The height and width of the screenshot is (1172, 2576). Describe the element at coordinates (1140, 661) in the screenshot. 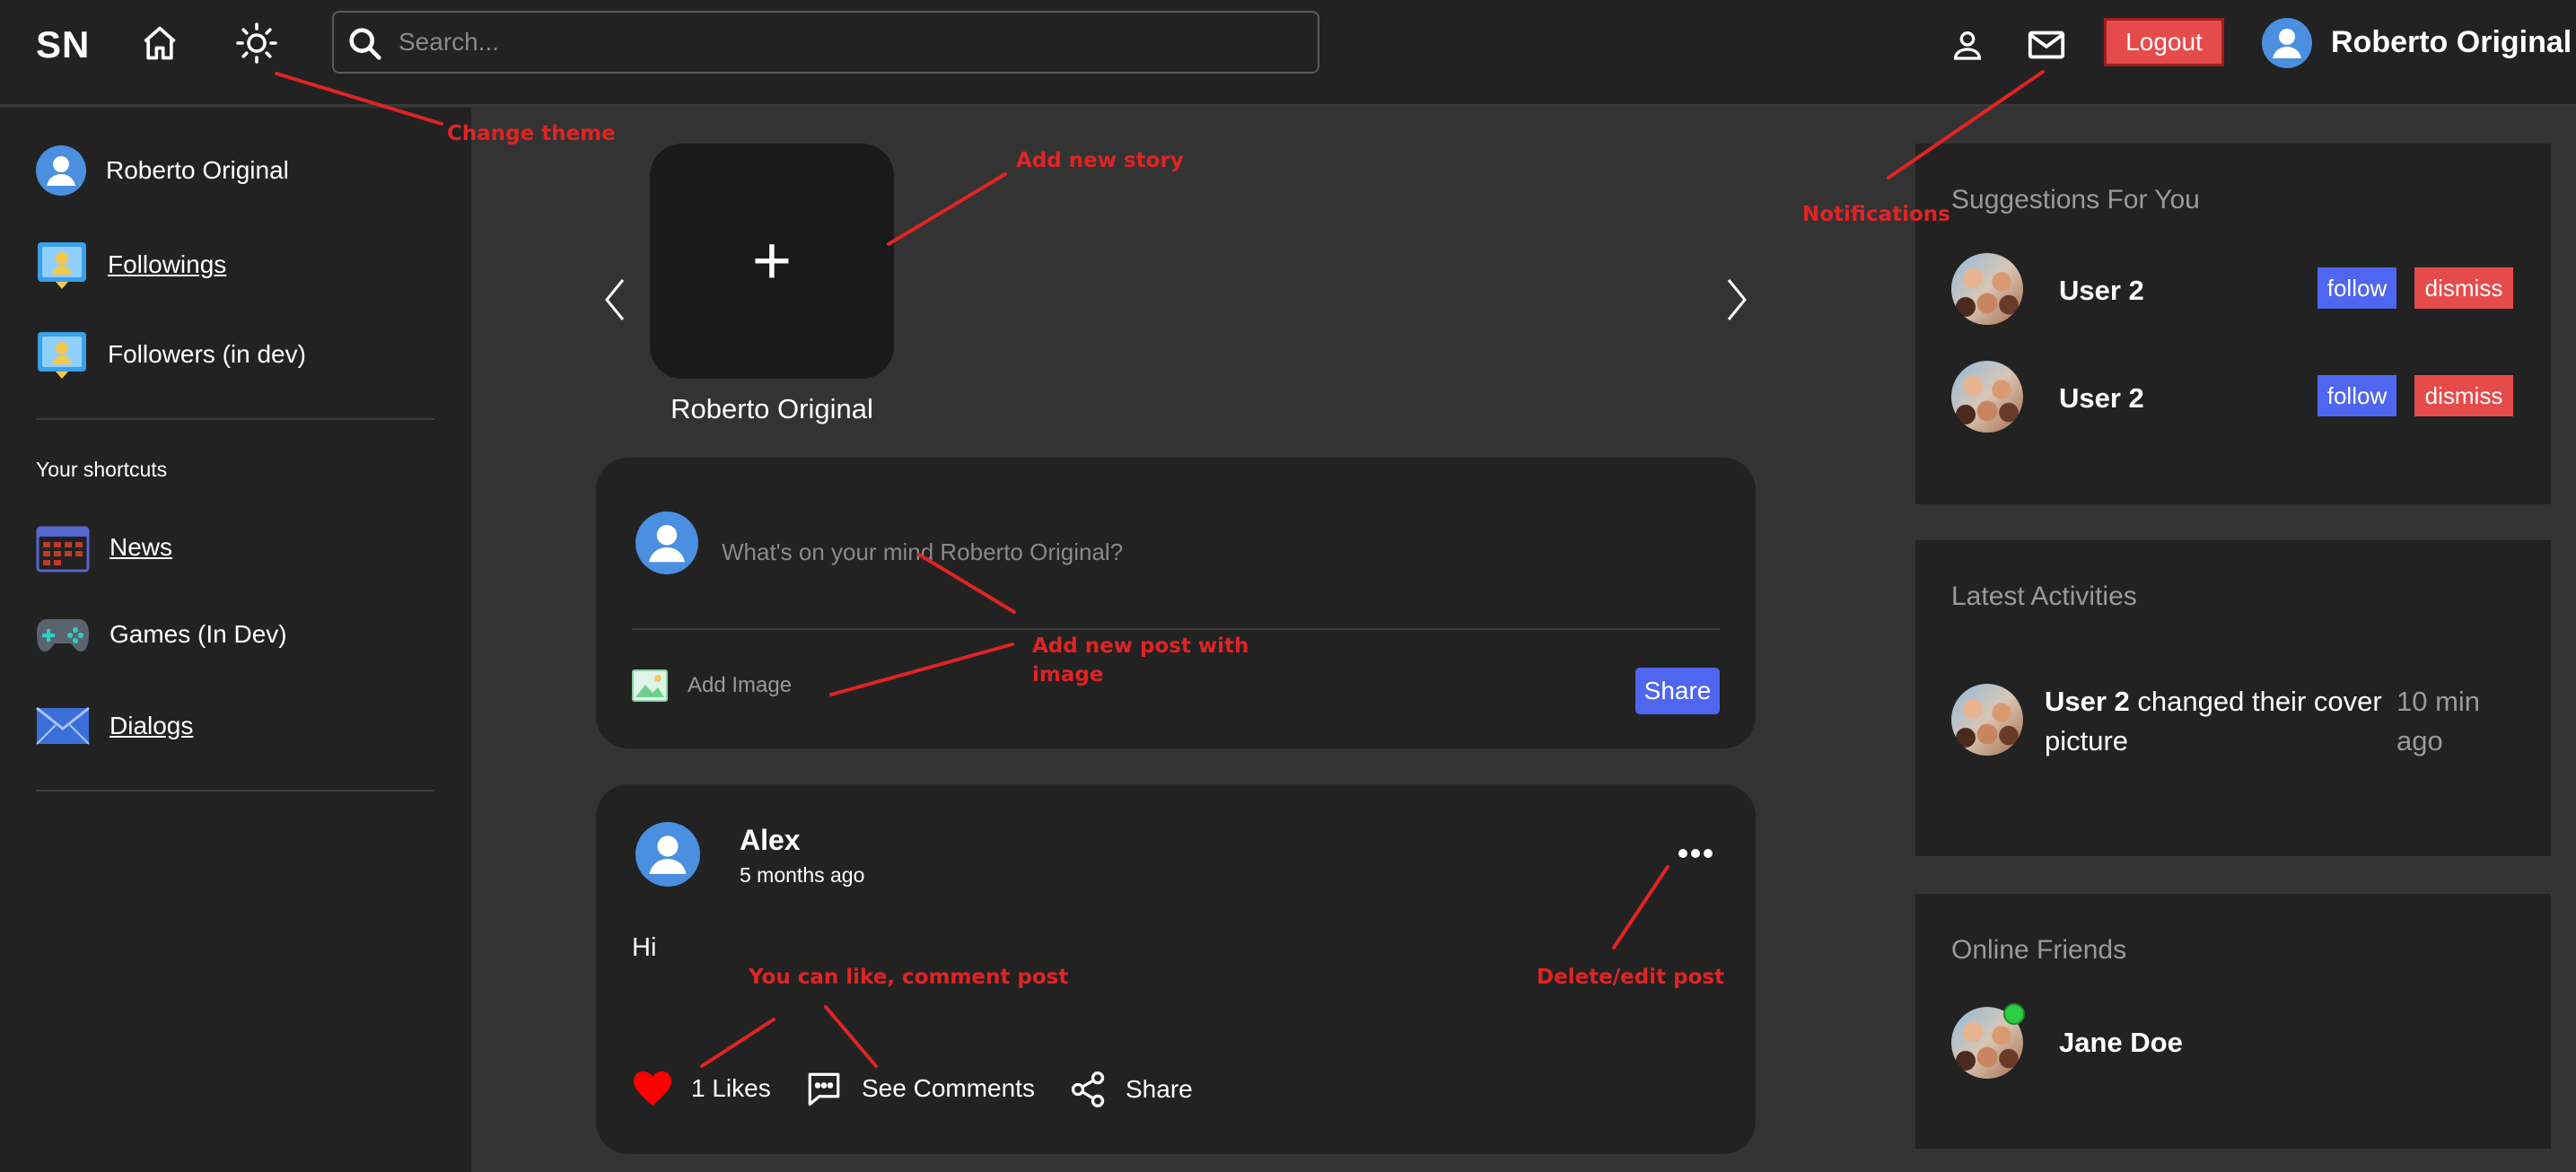

I see `annotation-add-post: Add new post with image` at that location.